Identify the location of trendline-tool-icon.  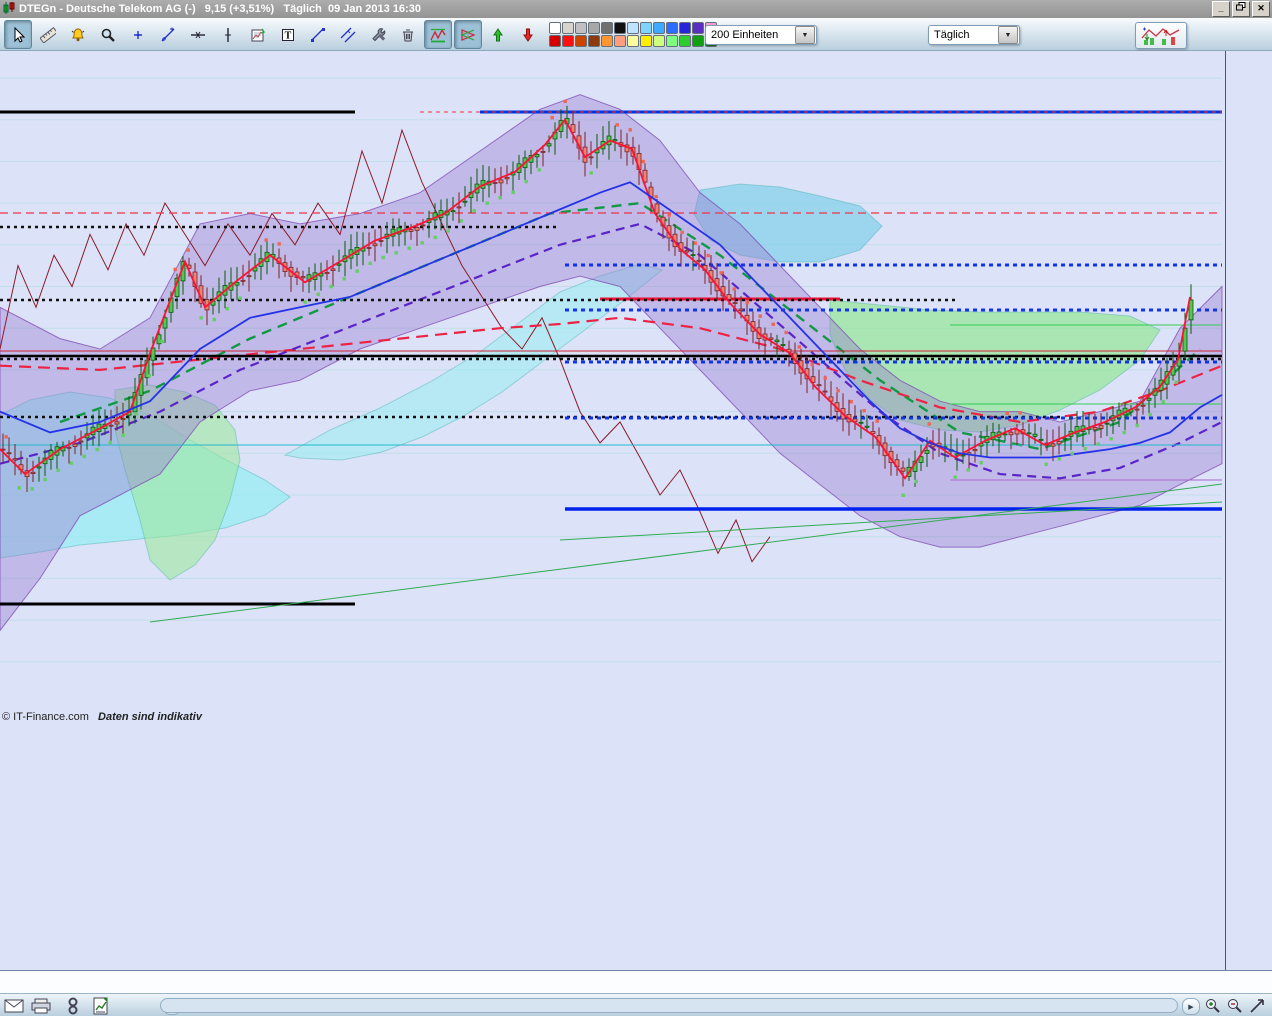
(168, 34).